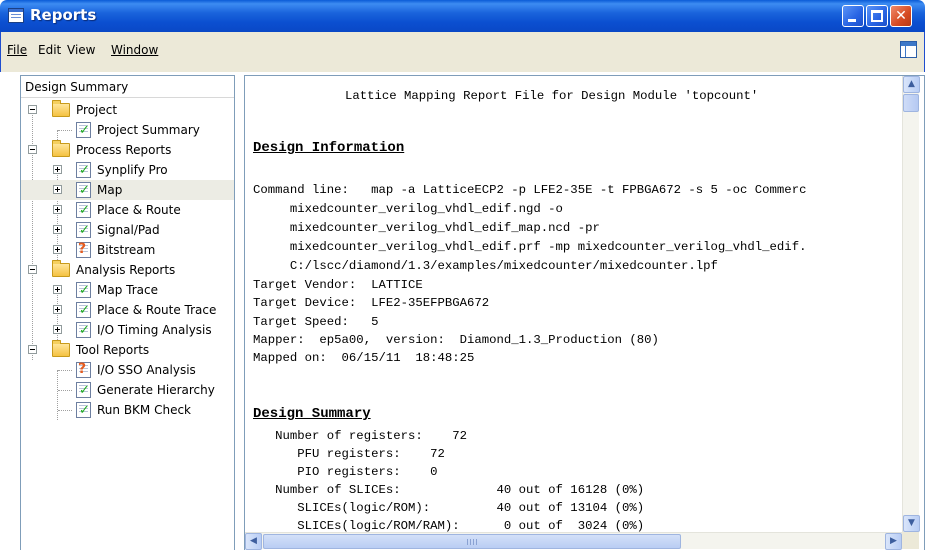 The width and height of the screenshot is (925, 550). I want to click on report-line: Mapped on: 06/15/11 18:48:25, so click(364, 358).